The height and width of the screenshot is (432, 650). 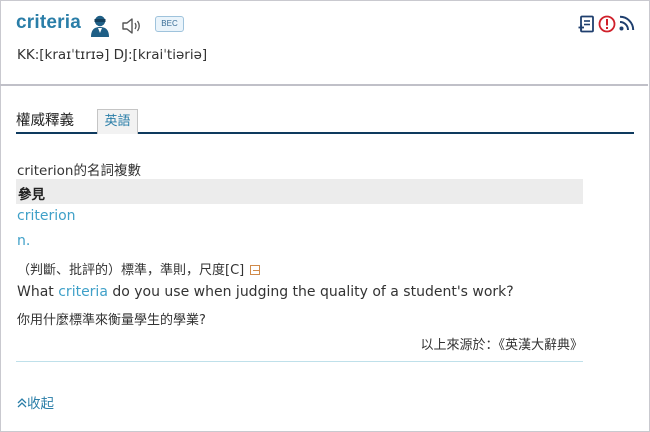 I want to click on see-also-bar: 參見, so click(x=299, y=191).